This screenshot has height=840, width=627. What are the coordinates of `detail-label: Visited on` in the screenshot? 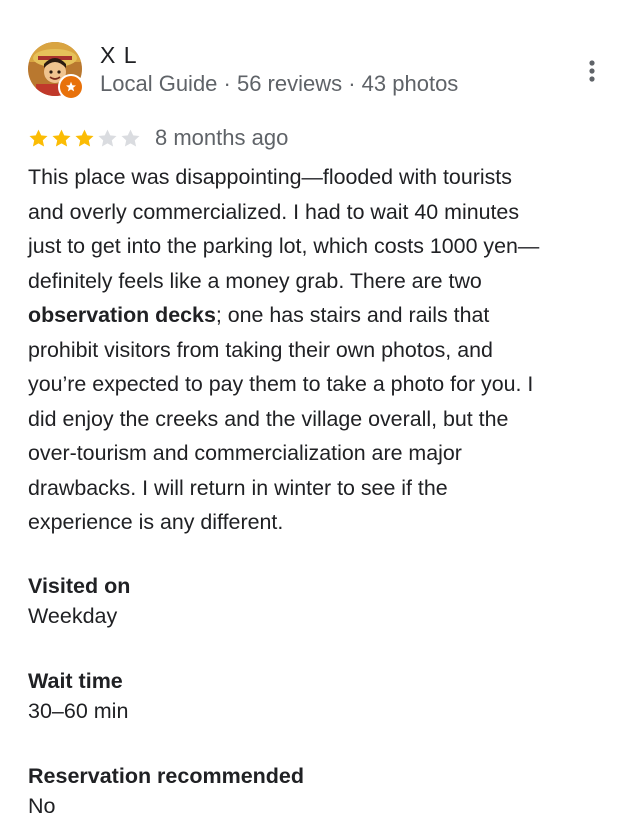 It's located at (79, 586).